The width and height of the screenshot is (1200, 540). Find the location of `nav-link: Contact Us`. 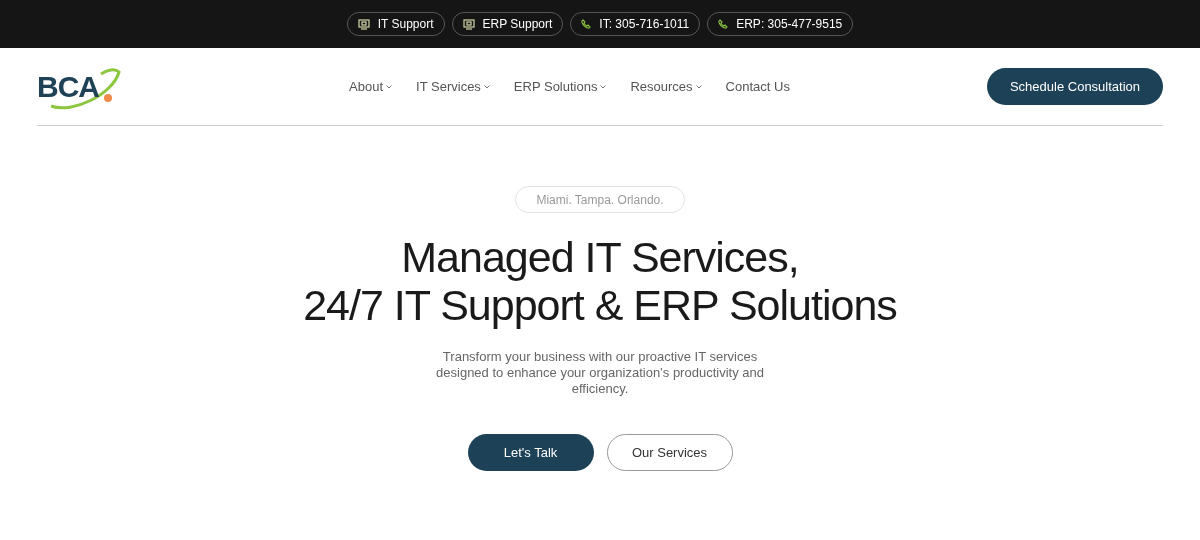

nav-link: Contact Us is located at coordinates (757, 86).